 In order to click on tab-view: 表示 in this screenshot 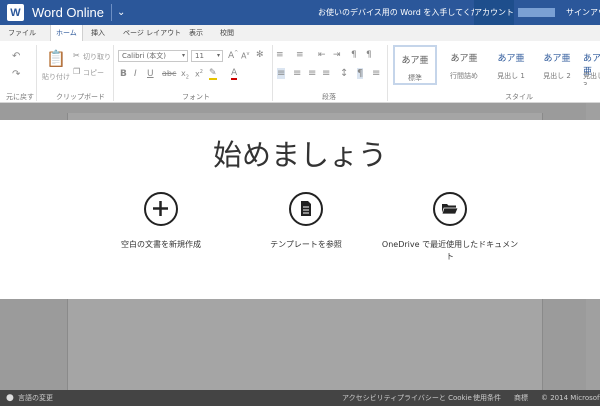, I will do `click(196, 33)`.